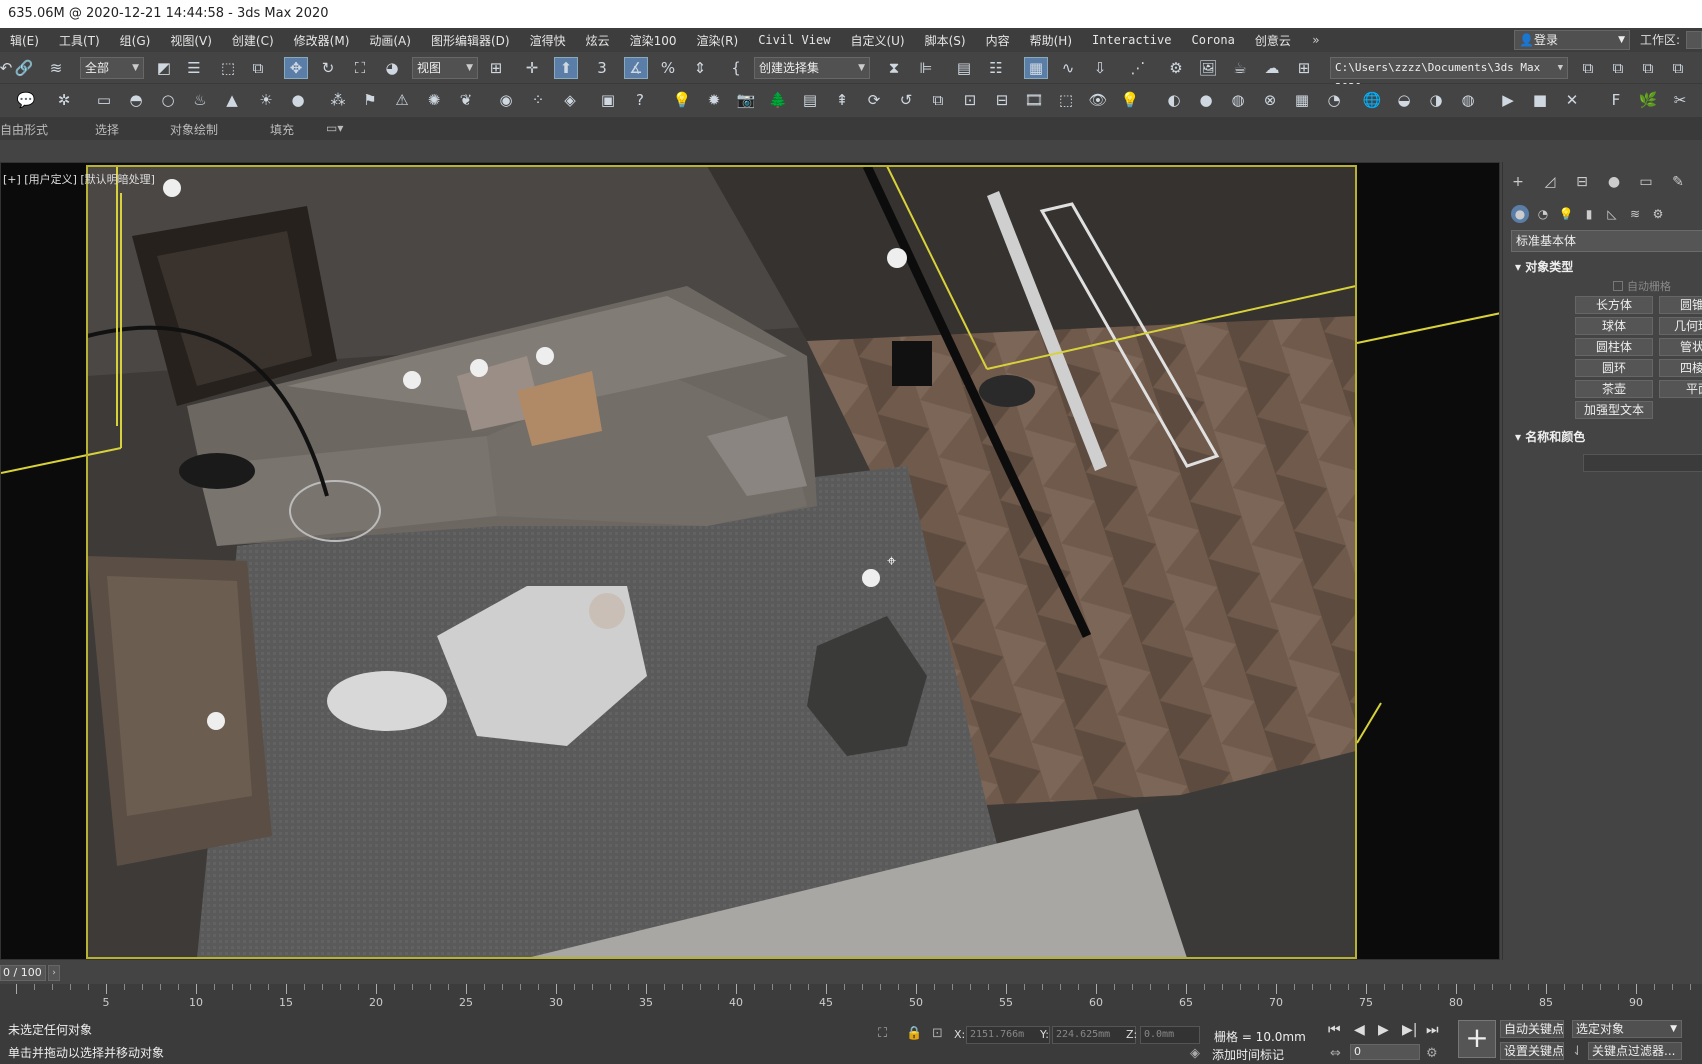 Image resolution: width=1702 pixels, height=1064 pixels. Describe the element at coordinates (1477, 1039) in the screenshot. I see `set-key-icon: +` at that location.